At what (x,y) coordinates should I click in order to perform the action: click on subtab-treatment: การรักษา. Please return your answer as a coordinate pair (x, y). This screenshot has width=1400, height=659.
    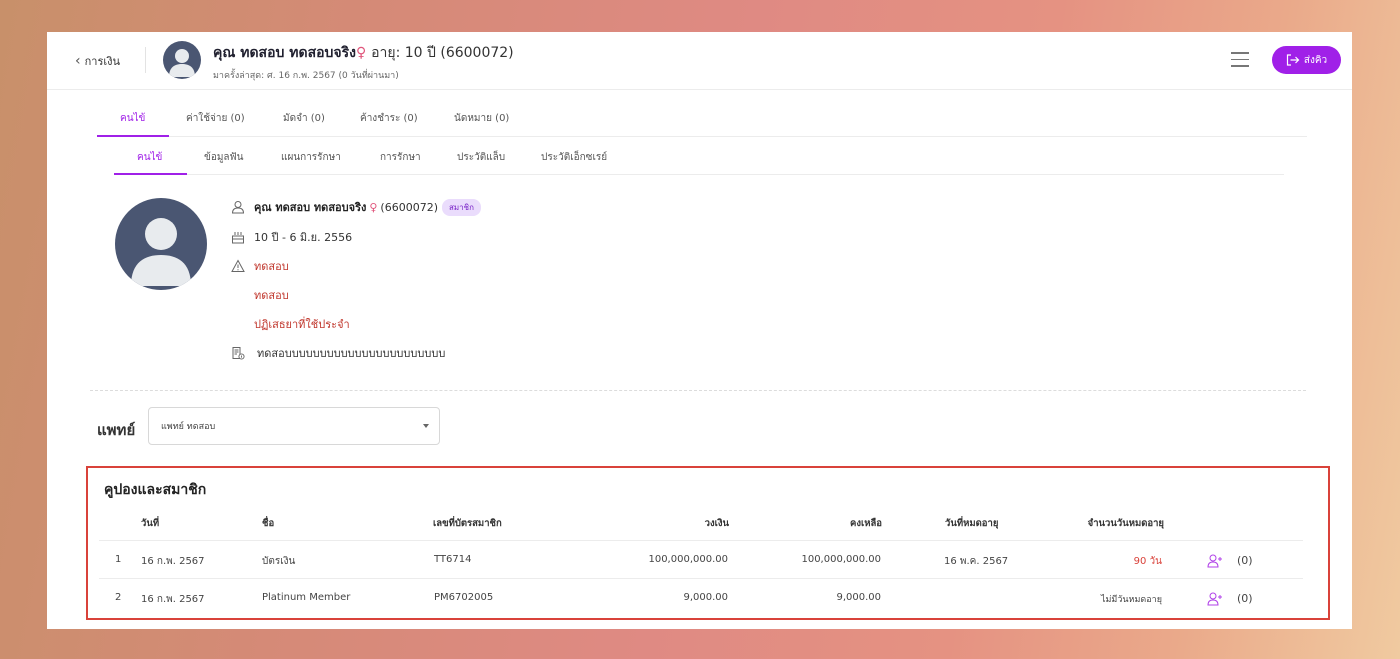
    Looking at the image, I should click on (400, 157).